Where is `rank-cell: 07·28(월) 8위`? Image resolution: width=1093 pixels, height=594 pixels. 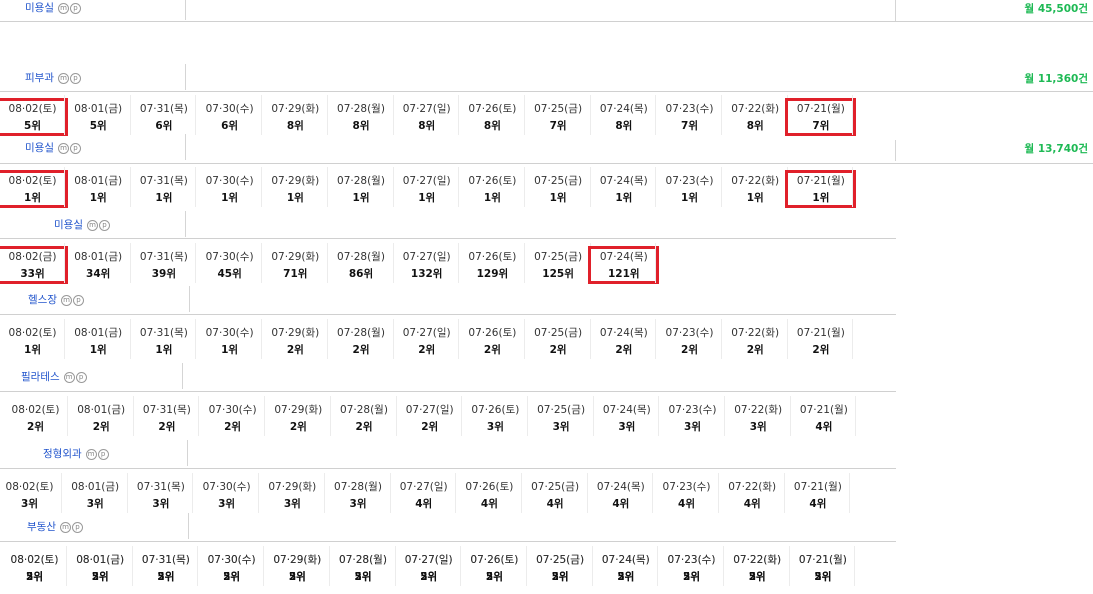
rank-cell: 07·28(월) 8위 is located at coordinates (361, 115).